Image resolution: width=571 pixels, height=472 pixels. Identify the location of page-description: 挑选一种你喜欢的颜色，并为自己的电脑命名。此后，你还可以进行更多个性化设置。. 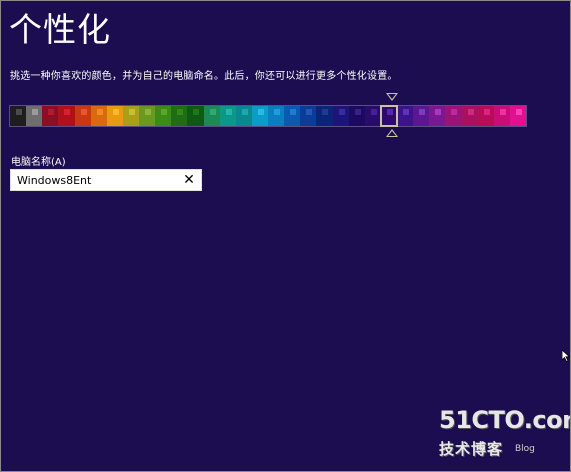
(204, 76).